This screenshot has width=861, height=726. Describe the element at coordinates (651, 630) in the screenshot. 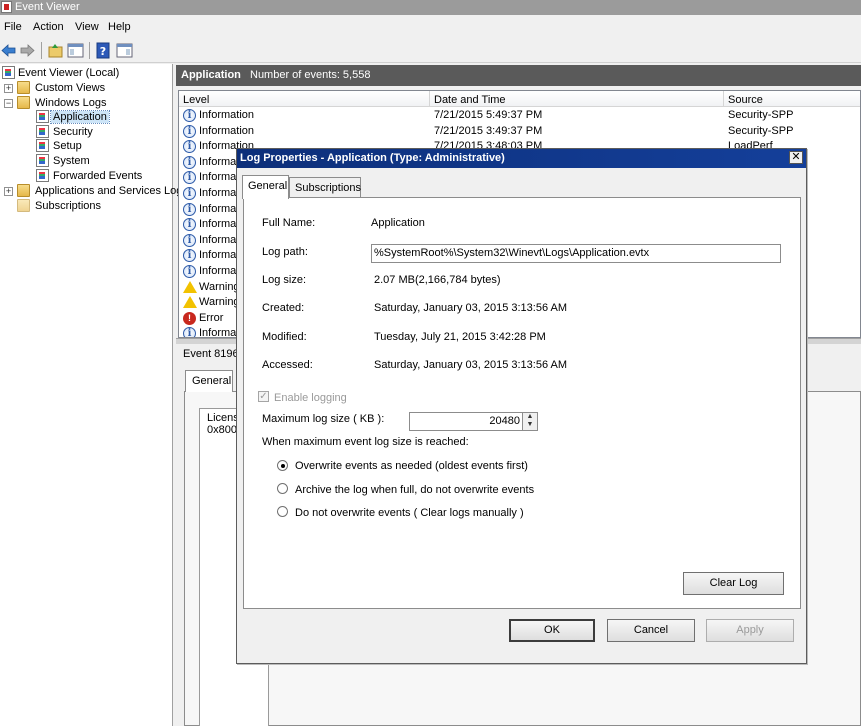

I see `cancel-button: Cancel` at that location.